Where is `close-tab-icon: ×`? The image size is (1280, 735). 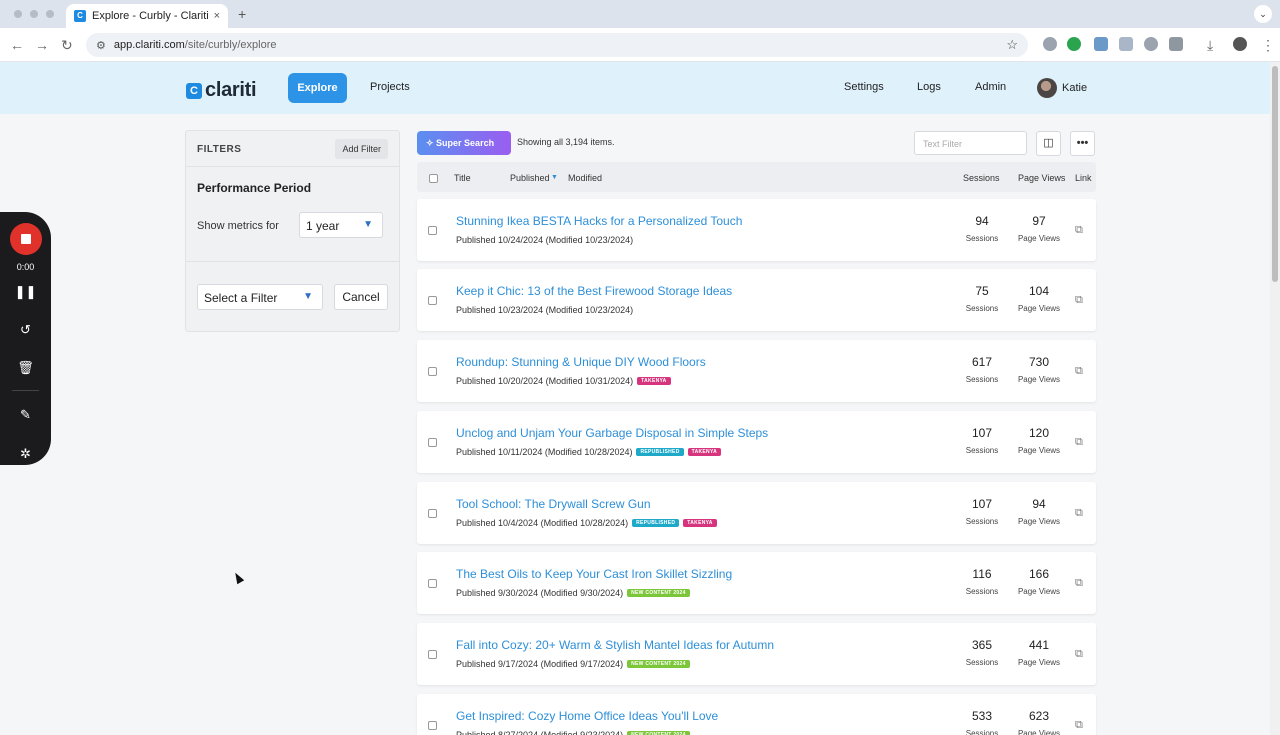 close-tab-icon: × is located at coordinates (217, 16).